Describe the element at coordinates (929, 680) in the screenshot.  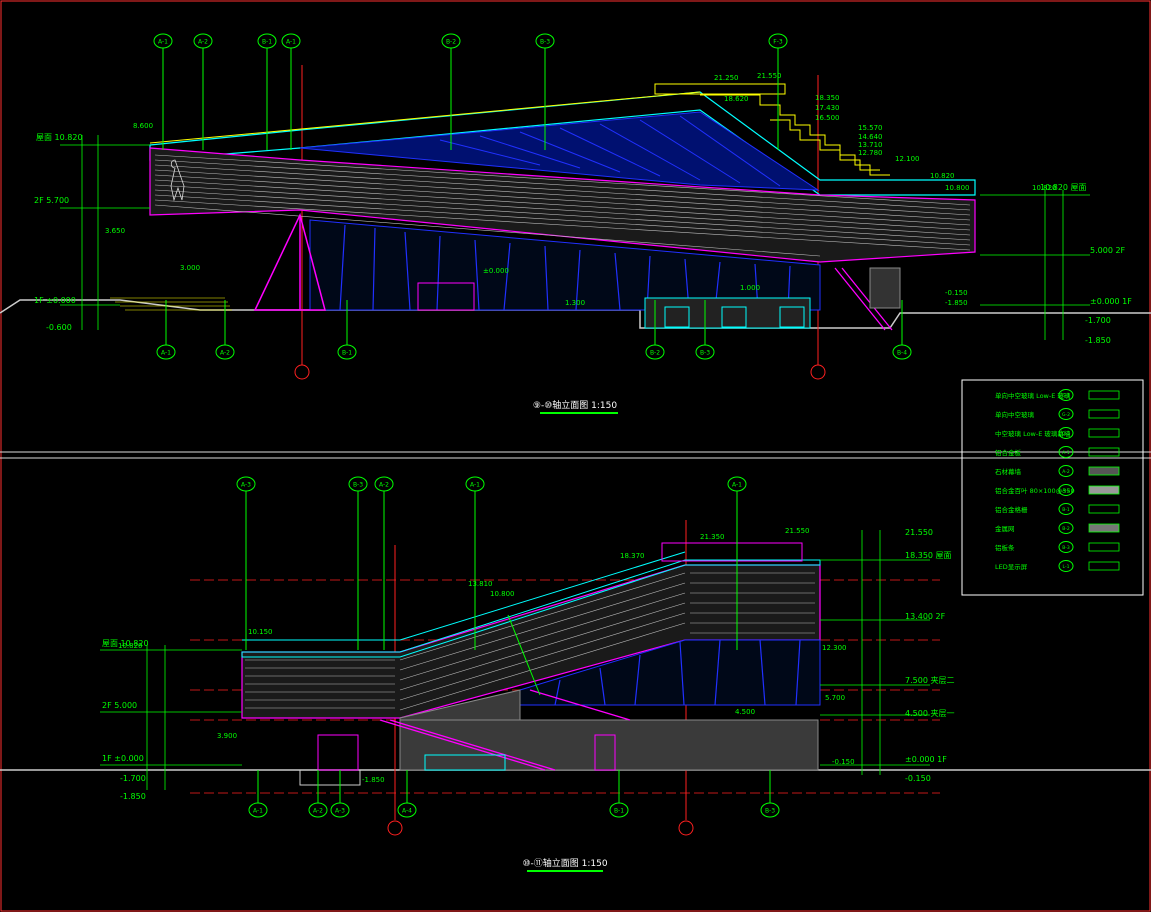
I see `level-label: 7.500 夹层二` at that location.